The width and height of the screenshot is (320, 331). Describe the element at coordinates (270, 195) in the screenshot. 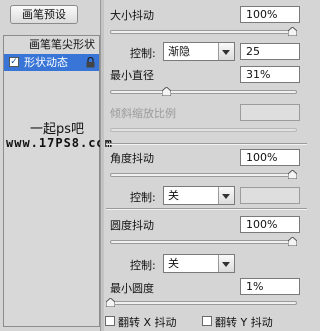

I see `angle-control-input` at that location.